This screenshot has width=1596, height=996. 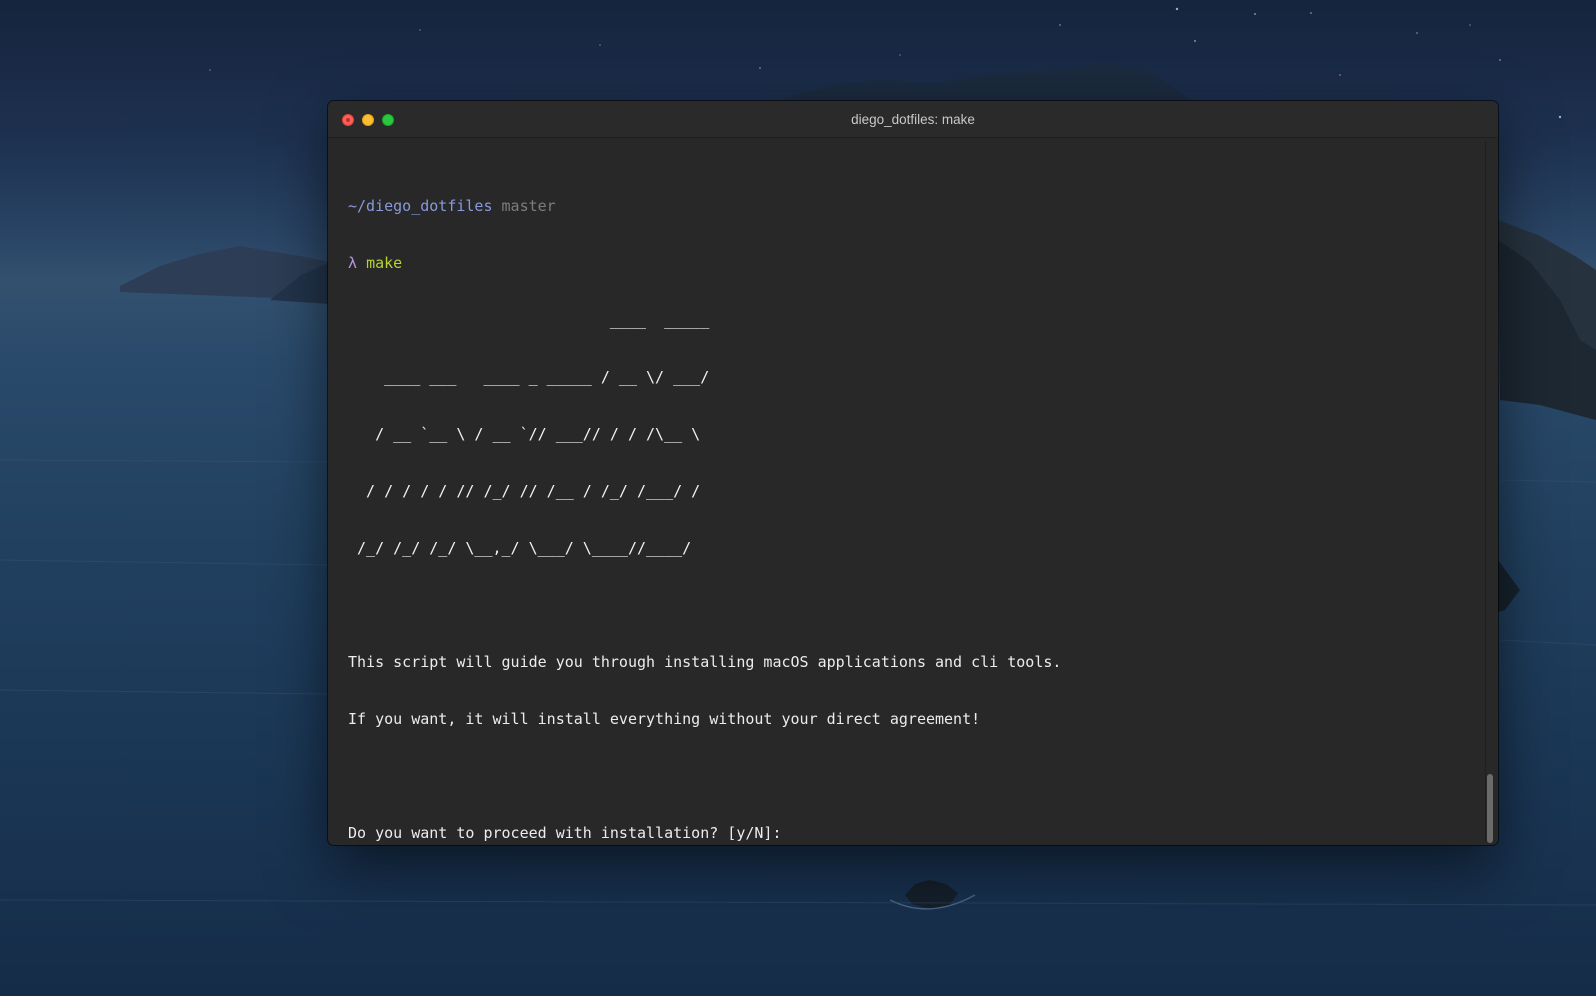 I want to click on window-title: diego_dotfiles: make, so click(x=913, y=119).